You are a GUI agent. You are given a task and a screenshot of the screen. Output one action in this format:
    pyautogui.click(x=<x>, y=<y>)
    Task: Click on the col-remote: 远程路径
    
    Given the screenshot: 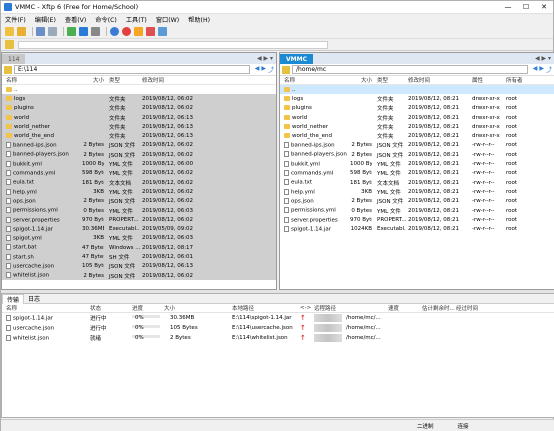 What is the action you would take?
    pyautogui.click(x=351, y=308)
    